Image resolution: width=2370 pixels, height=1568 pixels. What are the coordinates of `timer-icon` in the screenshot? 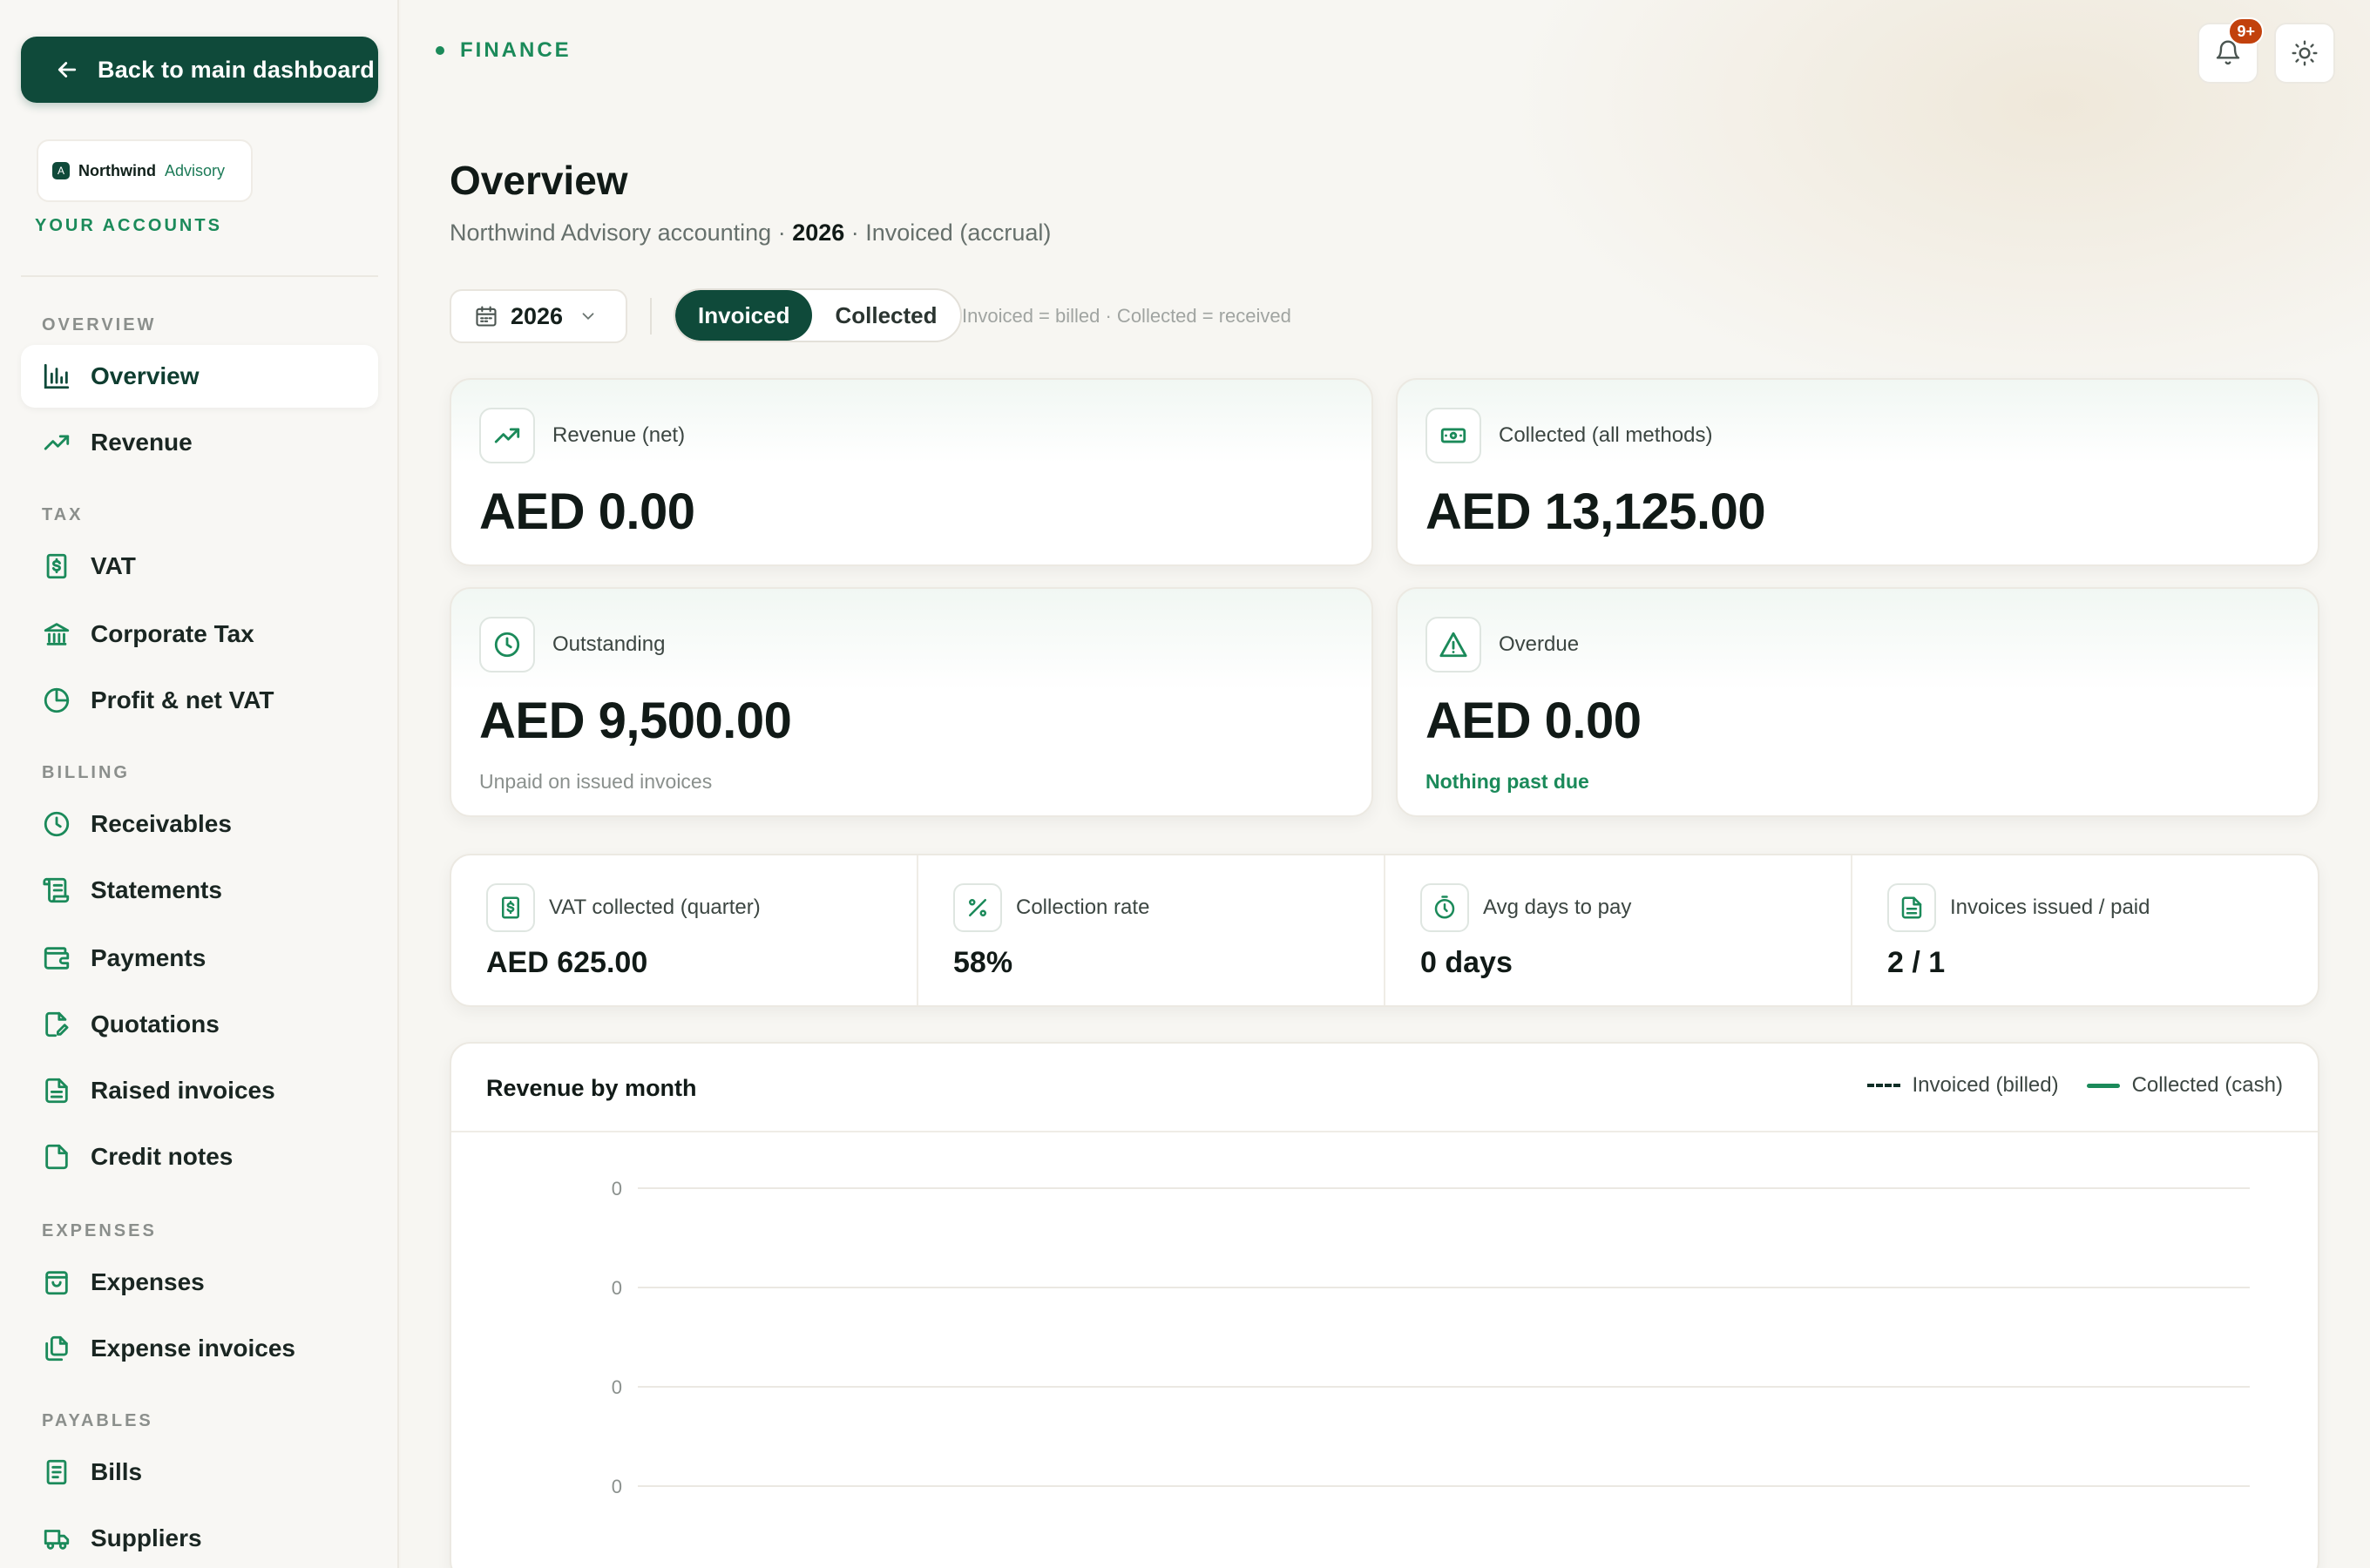 It's located at (1444, 907).